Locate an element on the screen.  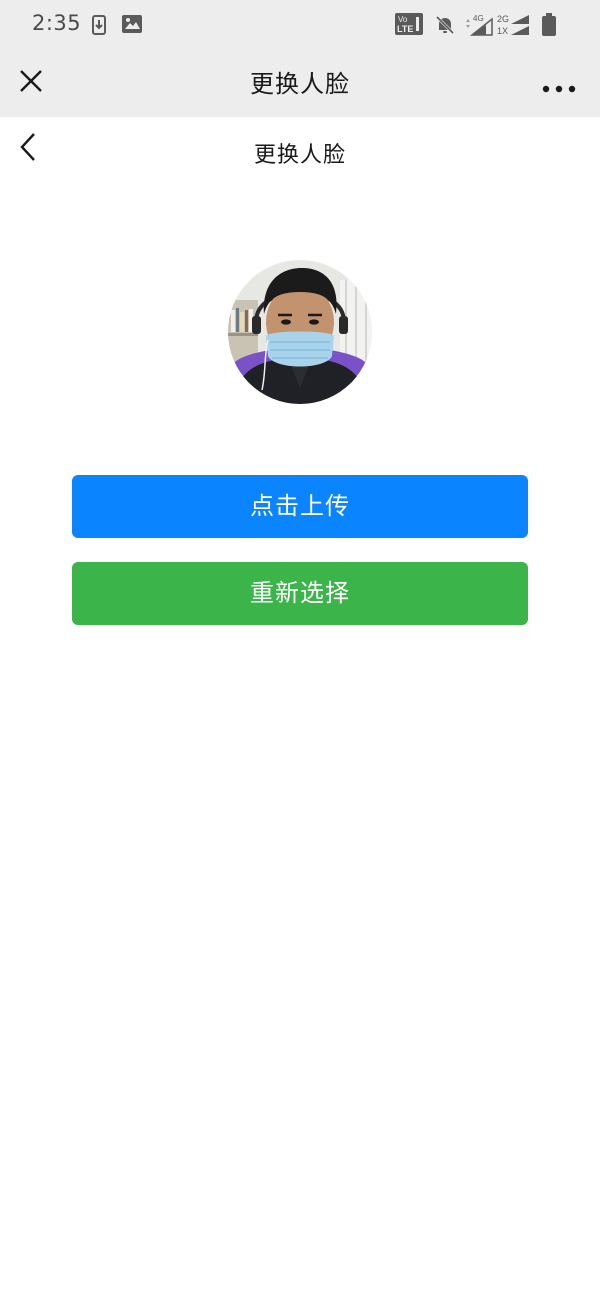
network-4g-label: 4G is located at coordinates (478, 18).